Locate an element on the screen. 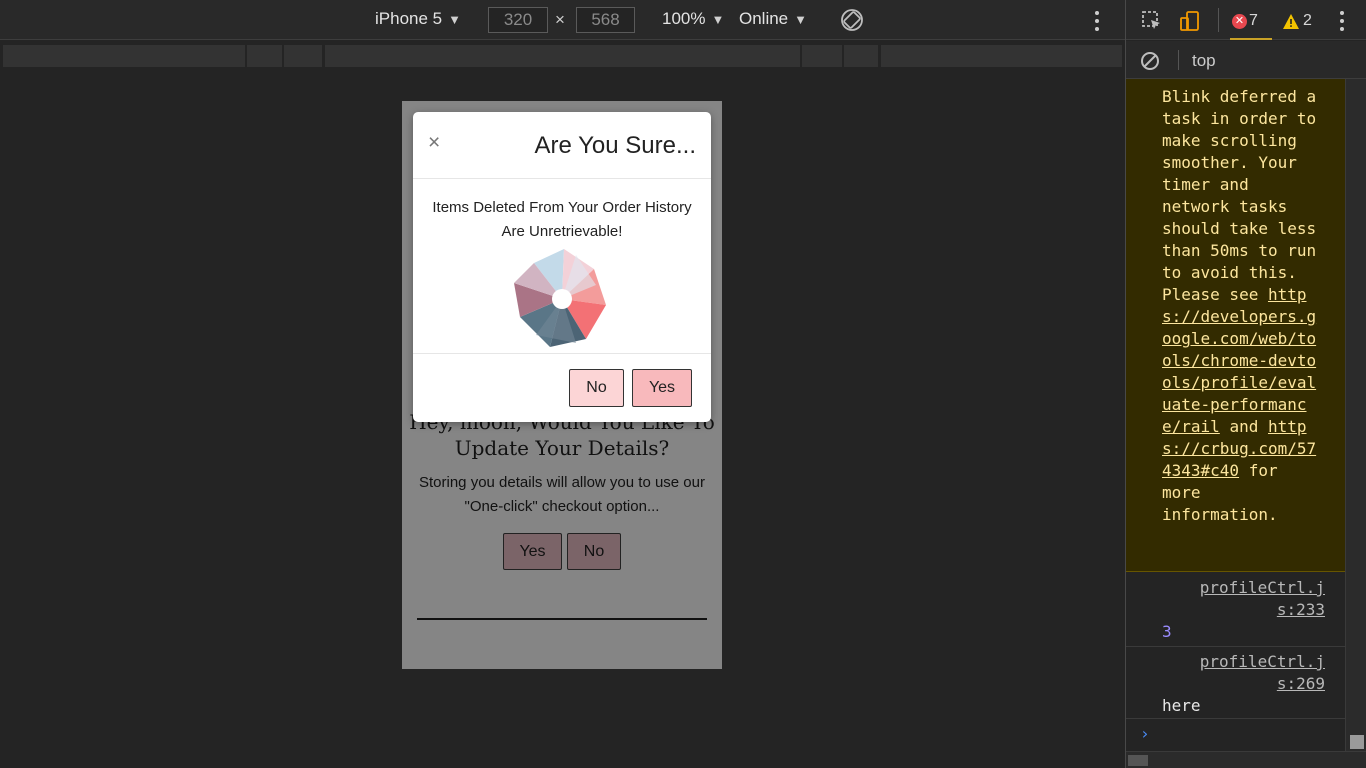 The image size is (1366, 768). inspect-element-icon is located at coordinates (1152, 21).